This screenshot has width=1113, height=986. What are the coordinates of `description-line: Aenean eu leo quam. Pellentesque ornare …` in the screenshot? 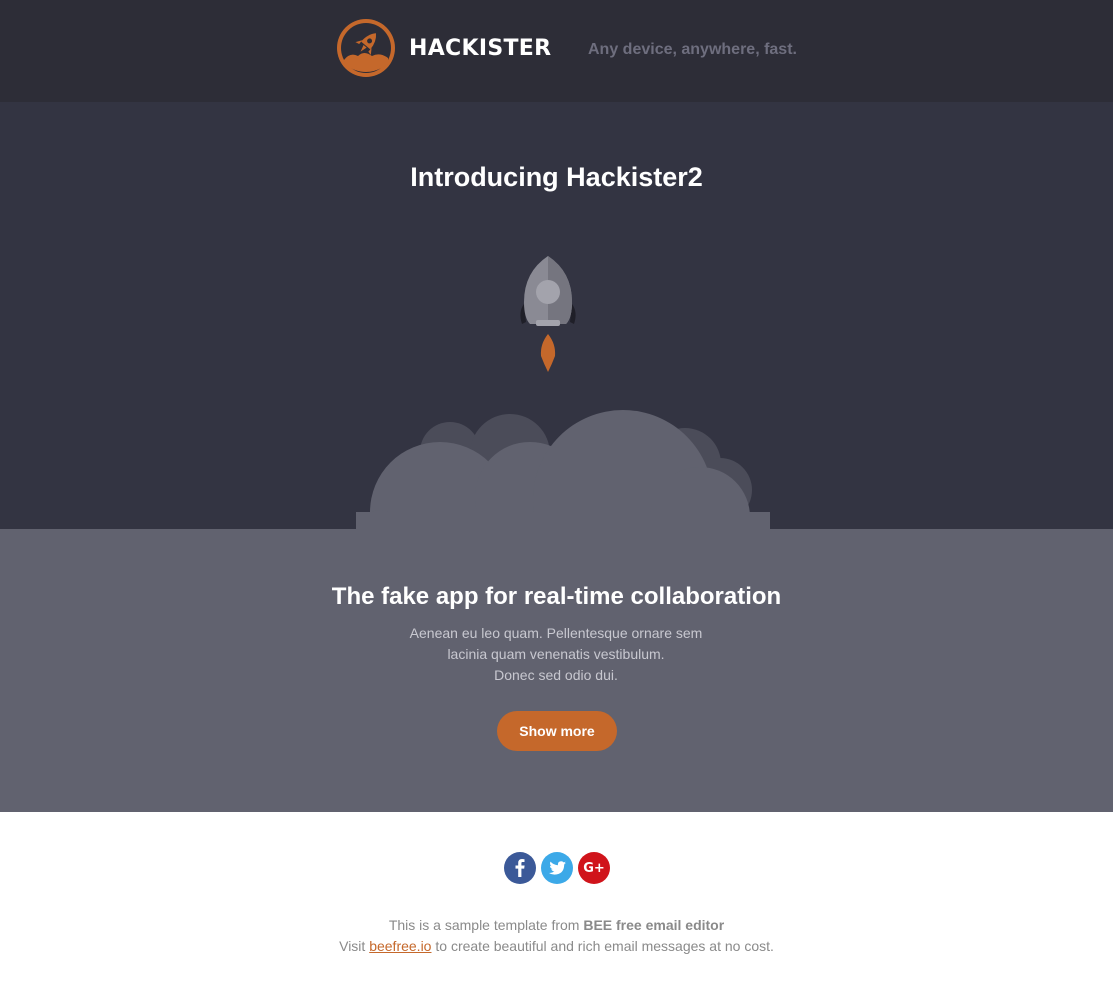 It's located at (556, 633).